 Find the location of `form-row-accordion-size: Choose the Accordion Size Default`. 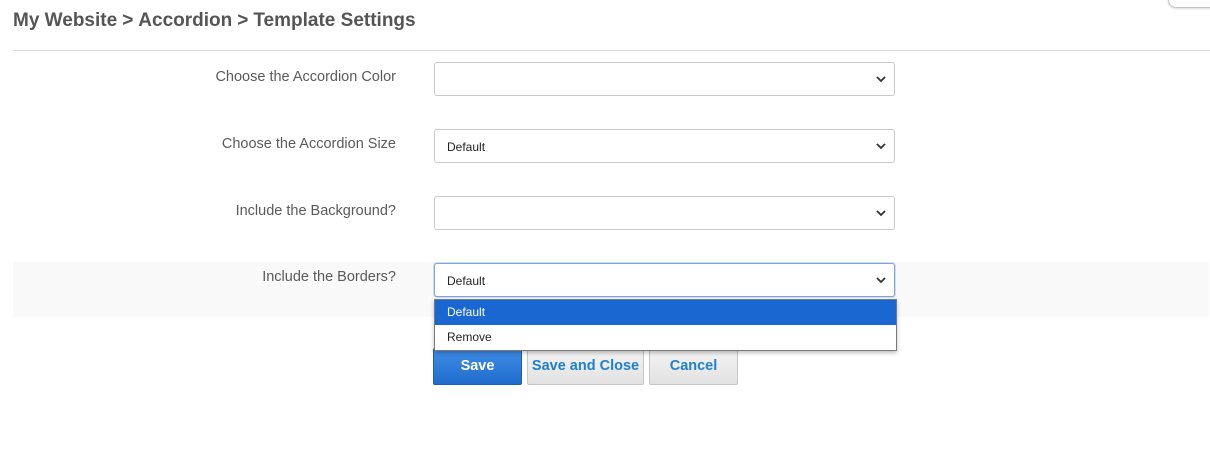

form-row-accordion-size: Choose the Accordion Size Default is located at coordinates (611, 156).